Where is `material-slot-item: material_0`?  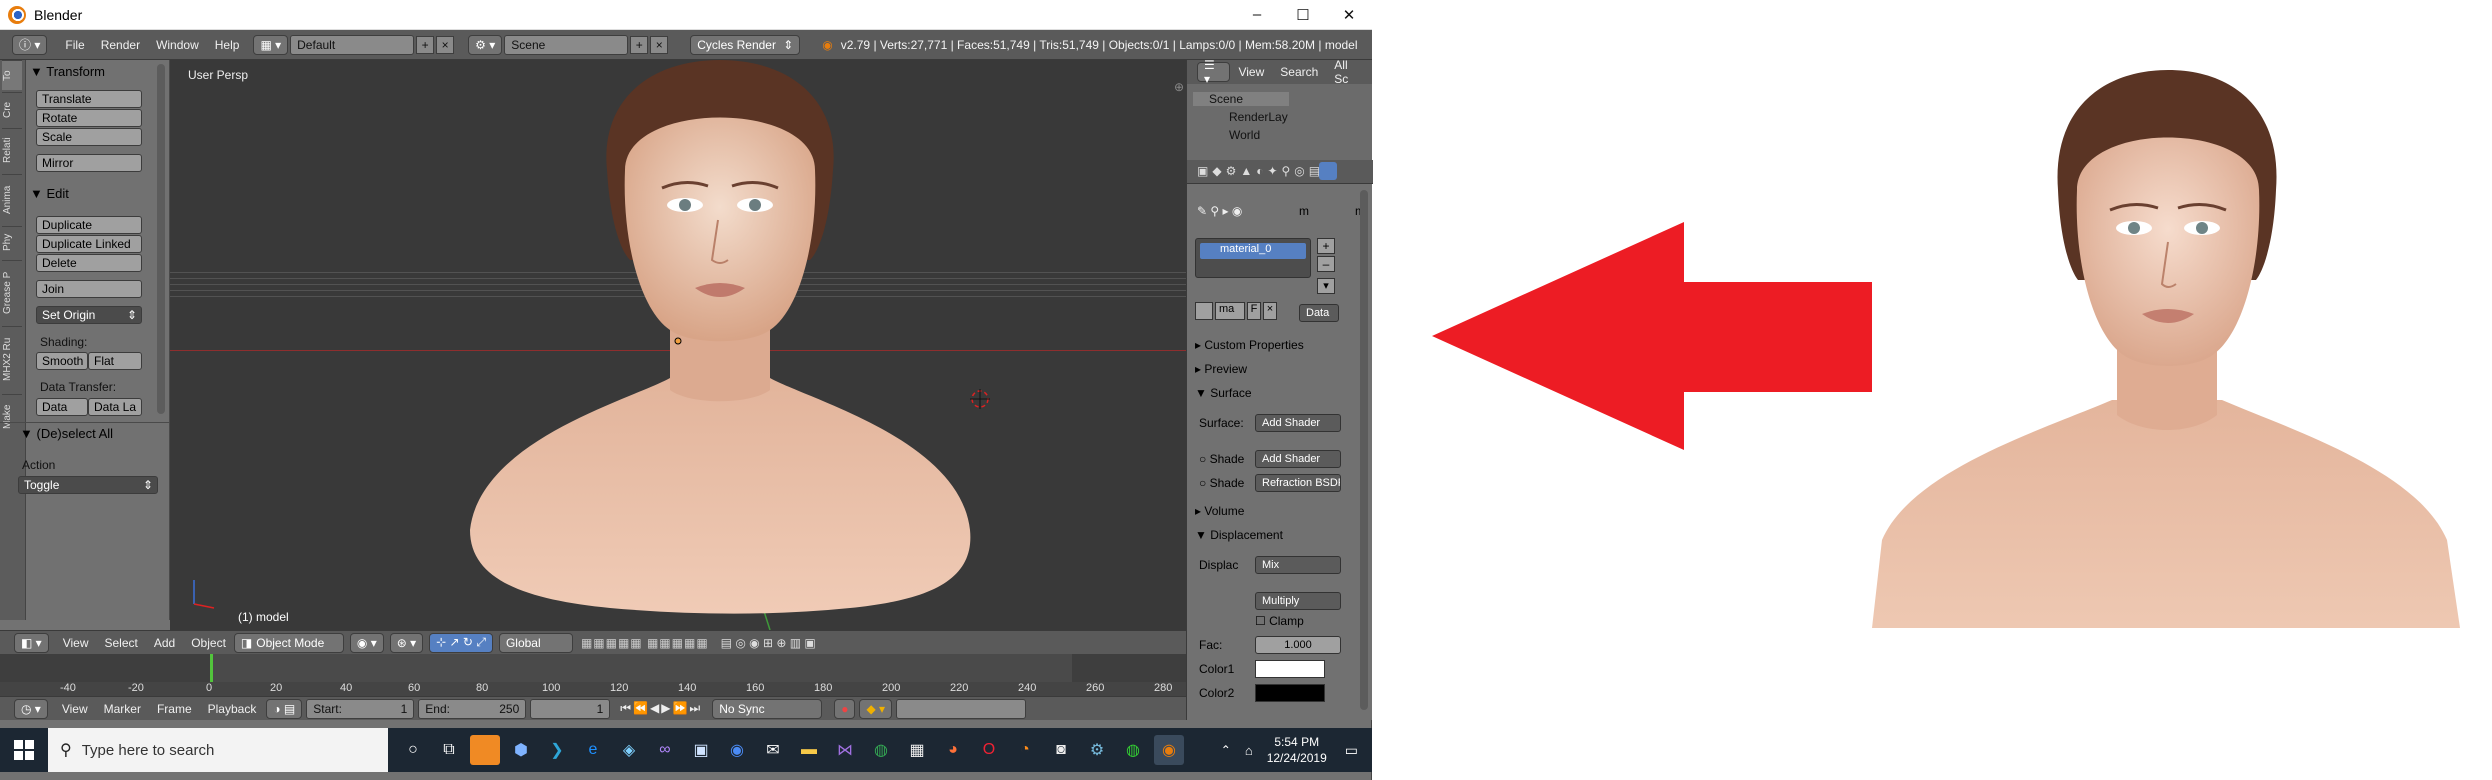 material-slot-item: material_0 is located at coordinates (1253, 251).